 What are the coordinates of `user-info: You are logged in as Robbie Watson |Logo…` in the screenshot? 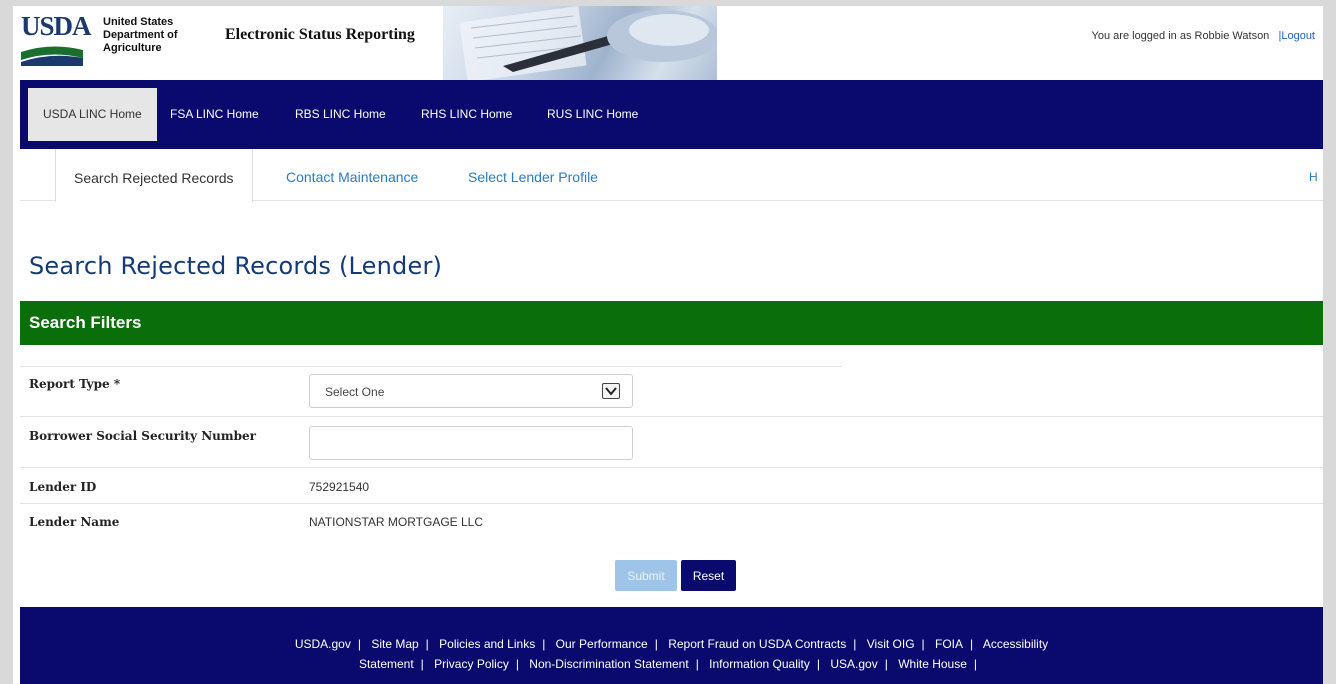 It's located at (1203, 36).